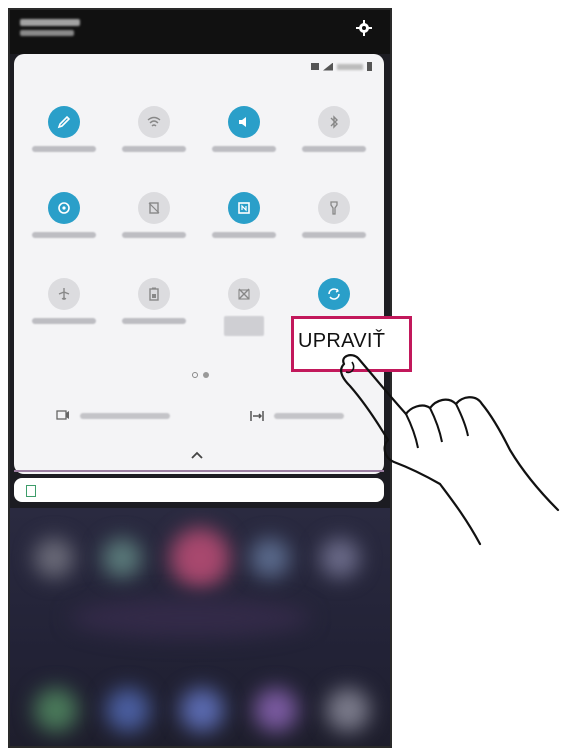 This screenshot has height=748, width=562. I want to click on sound-icon, so click(244, 122).